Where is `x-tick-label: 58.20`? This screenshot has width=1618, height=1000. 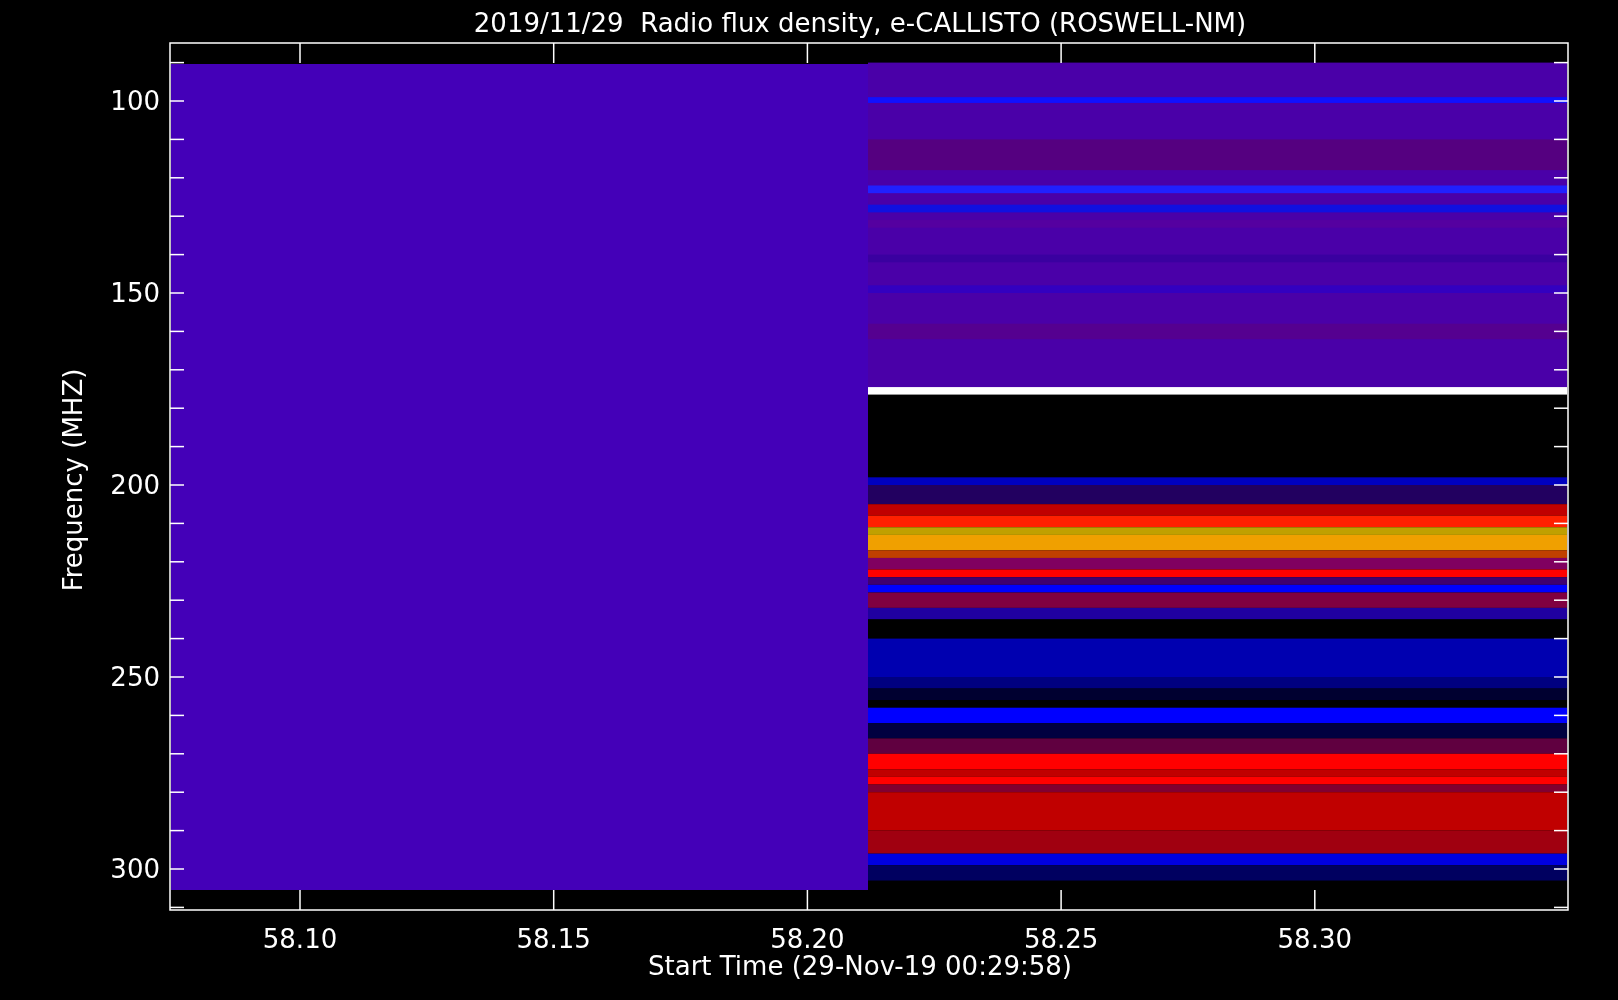 x-tick-label: 58.20 is located at coordinates (807, 939).